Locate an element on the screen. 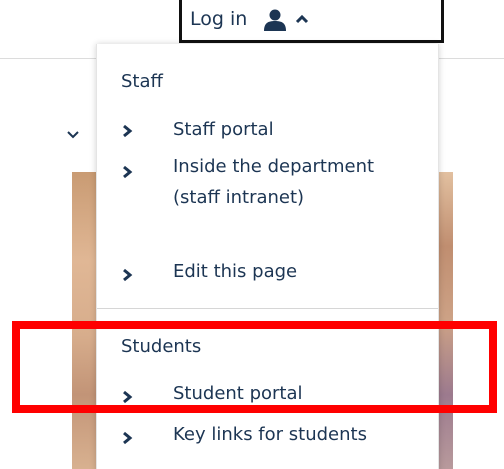  menu-item-inside-department: Inside the department (staff intranet) is located at coordinates (271, 197).